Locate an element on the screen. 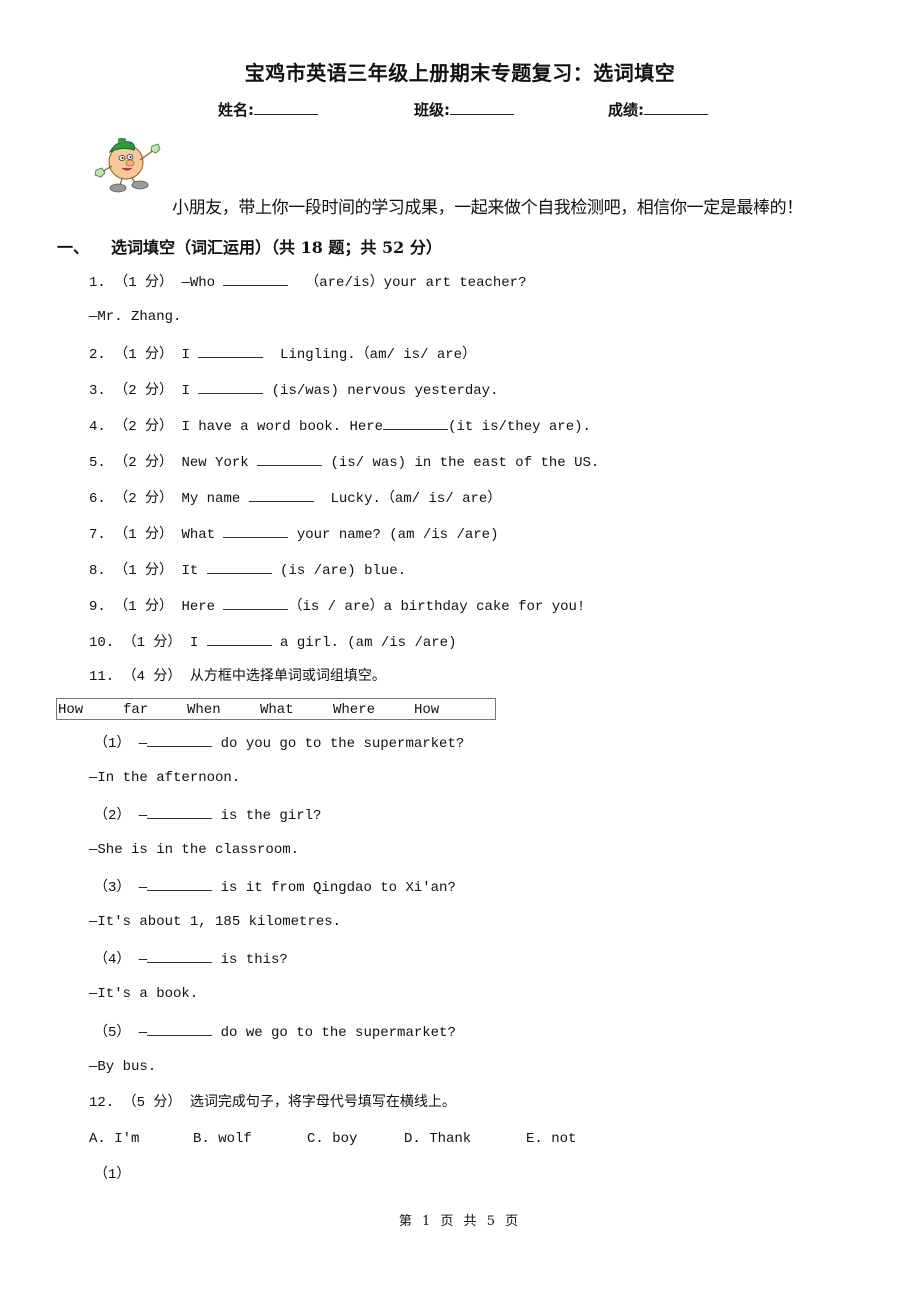 The height and width of the screenshot is (1302, 920). student-name-field: 姓名: is located at coordinates (268, 109).